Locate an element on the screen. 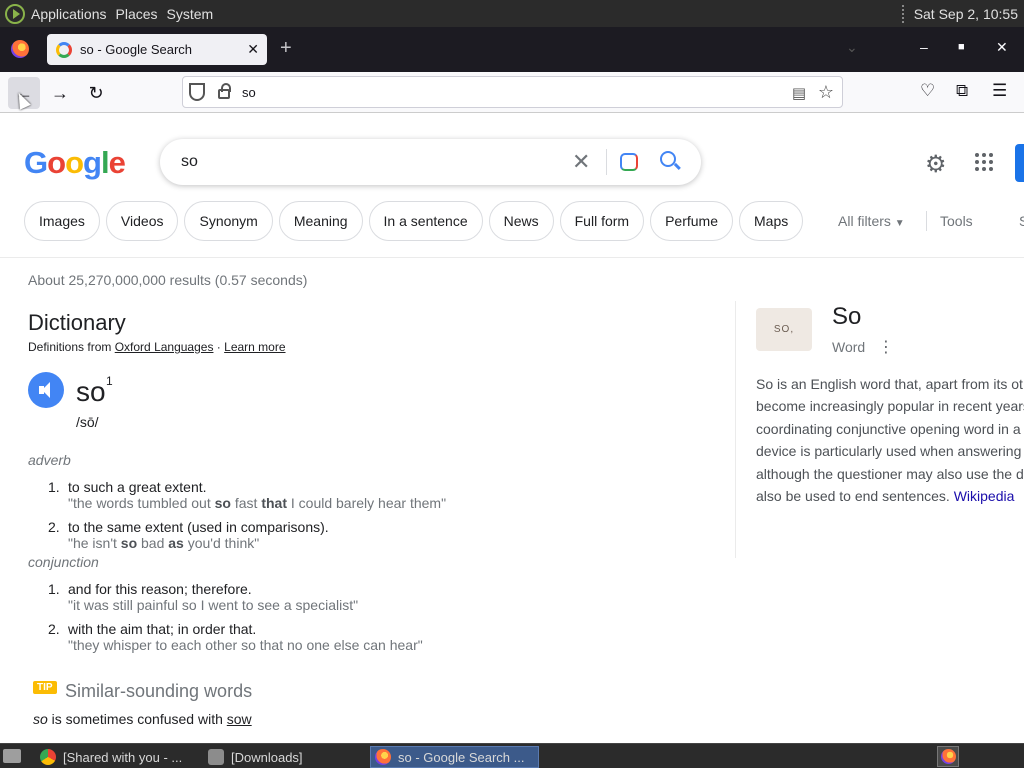 The image size is (1024, 768). distro-logo-icon is located at coordinates (15, 13).